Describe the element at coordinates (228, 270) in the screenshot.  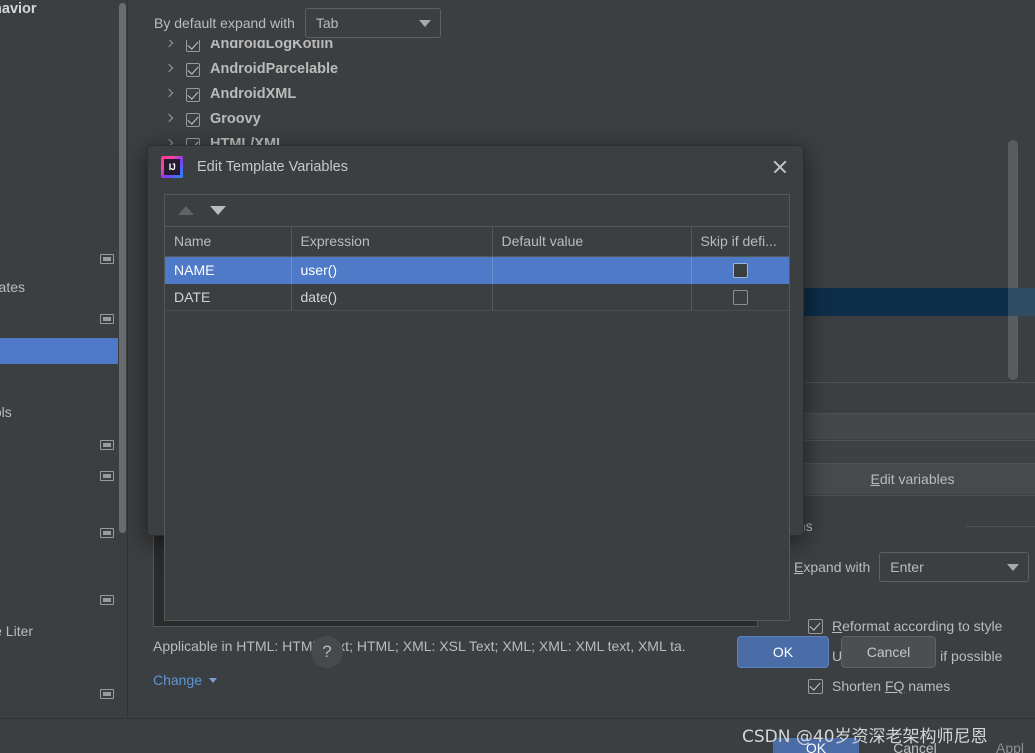
I see `cell-name: NAME` at that location.